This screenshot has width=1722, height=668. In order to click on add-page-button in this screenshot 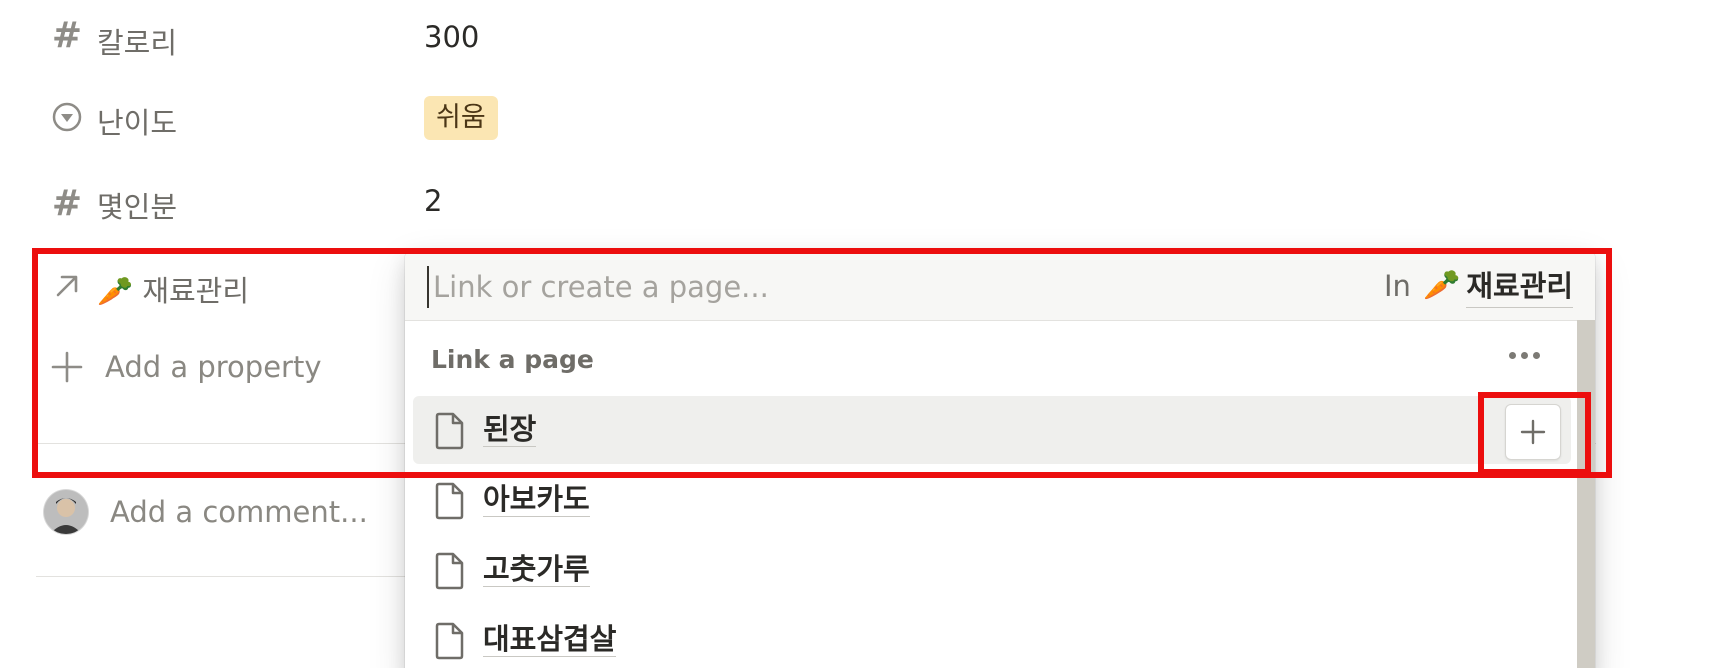, I will do `click(1533, 432)`.